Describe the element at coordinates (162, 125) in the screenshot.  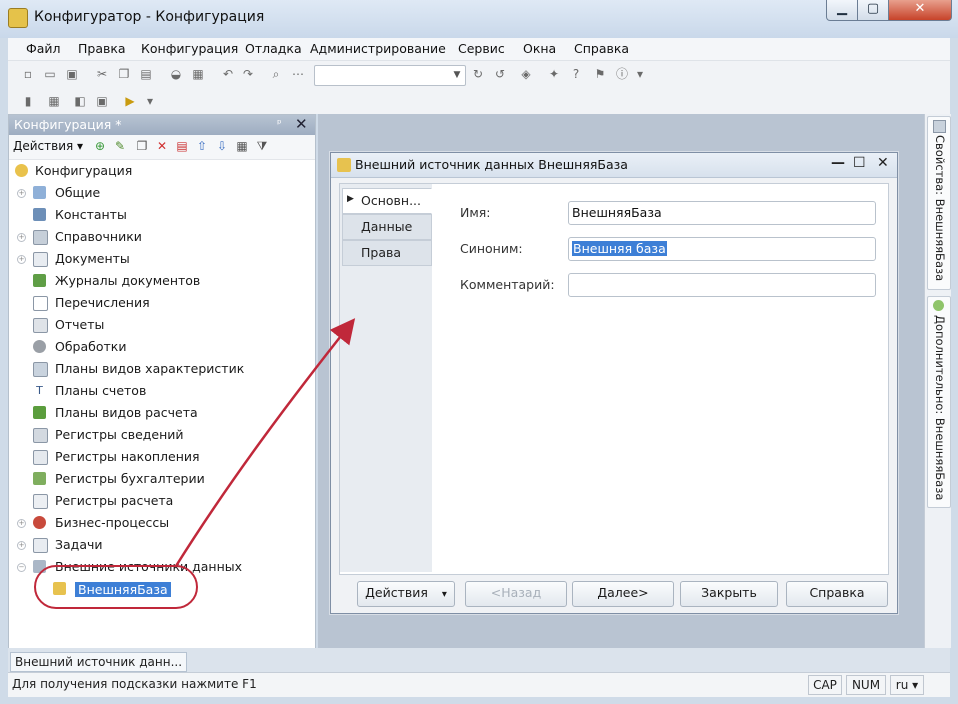
I see `panel-header: Конфигурация * ᵖ ✕` at that location.